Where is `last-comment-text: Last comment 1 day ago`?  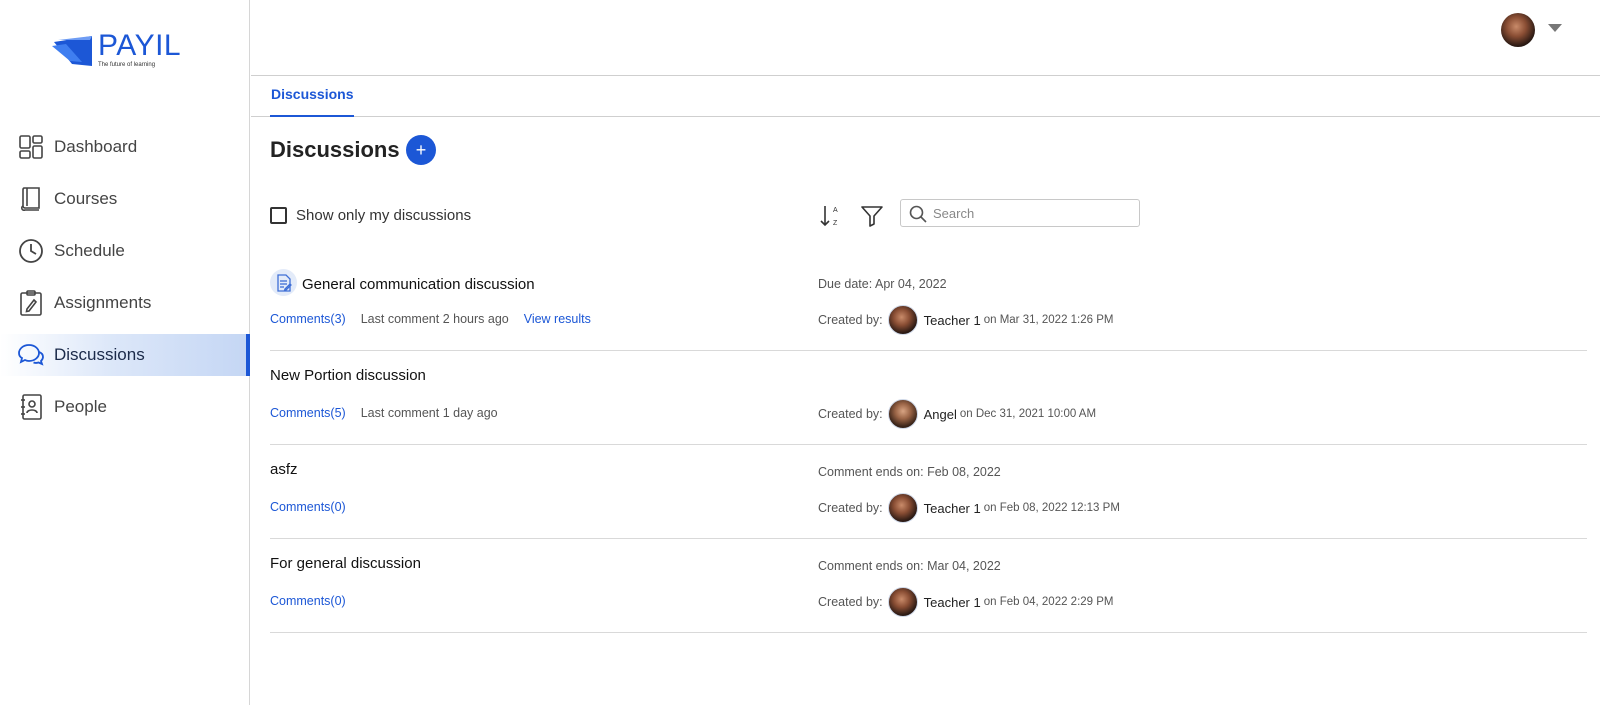
last-comment-text: Last comment 1 day ago is located at coordinates (429, 413).